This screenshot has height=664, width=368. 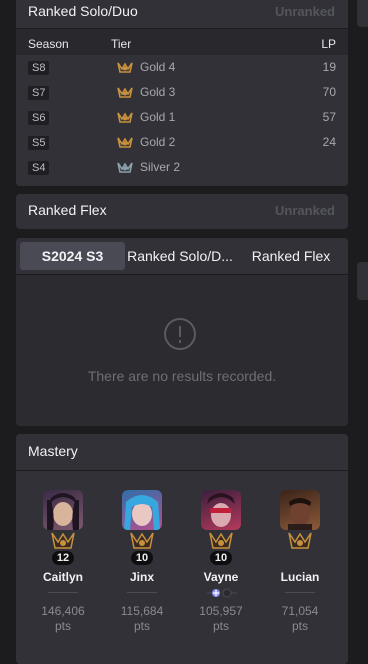 What do you see at coordinates (329, 142) in the screenshot?
I see `lp-value: 24` at bounding box center [329, 142].